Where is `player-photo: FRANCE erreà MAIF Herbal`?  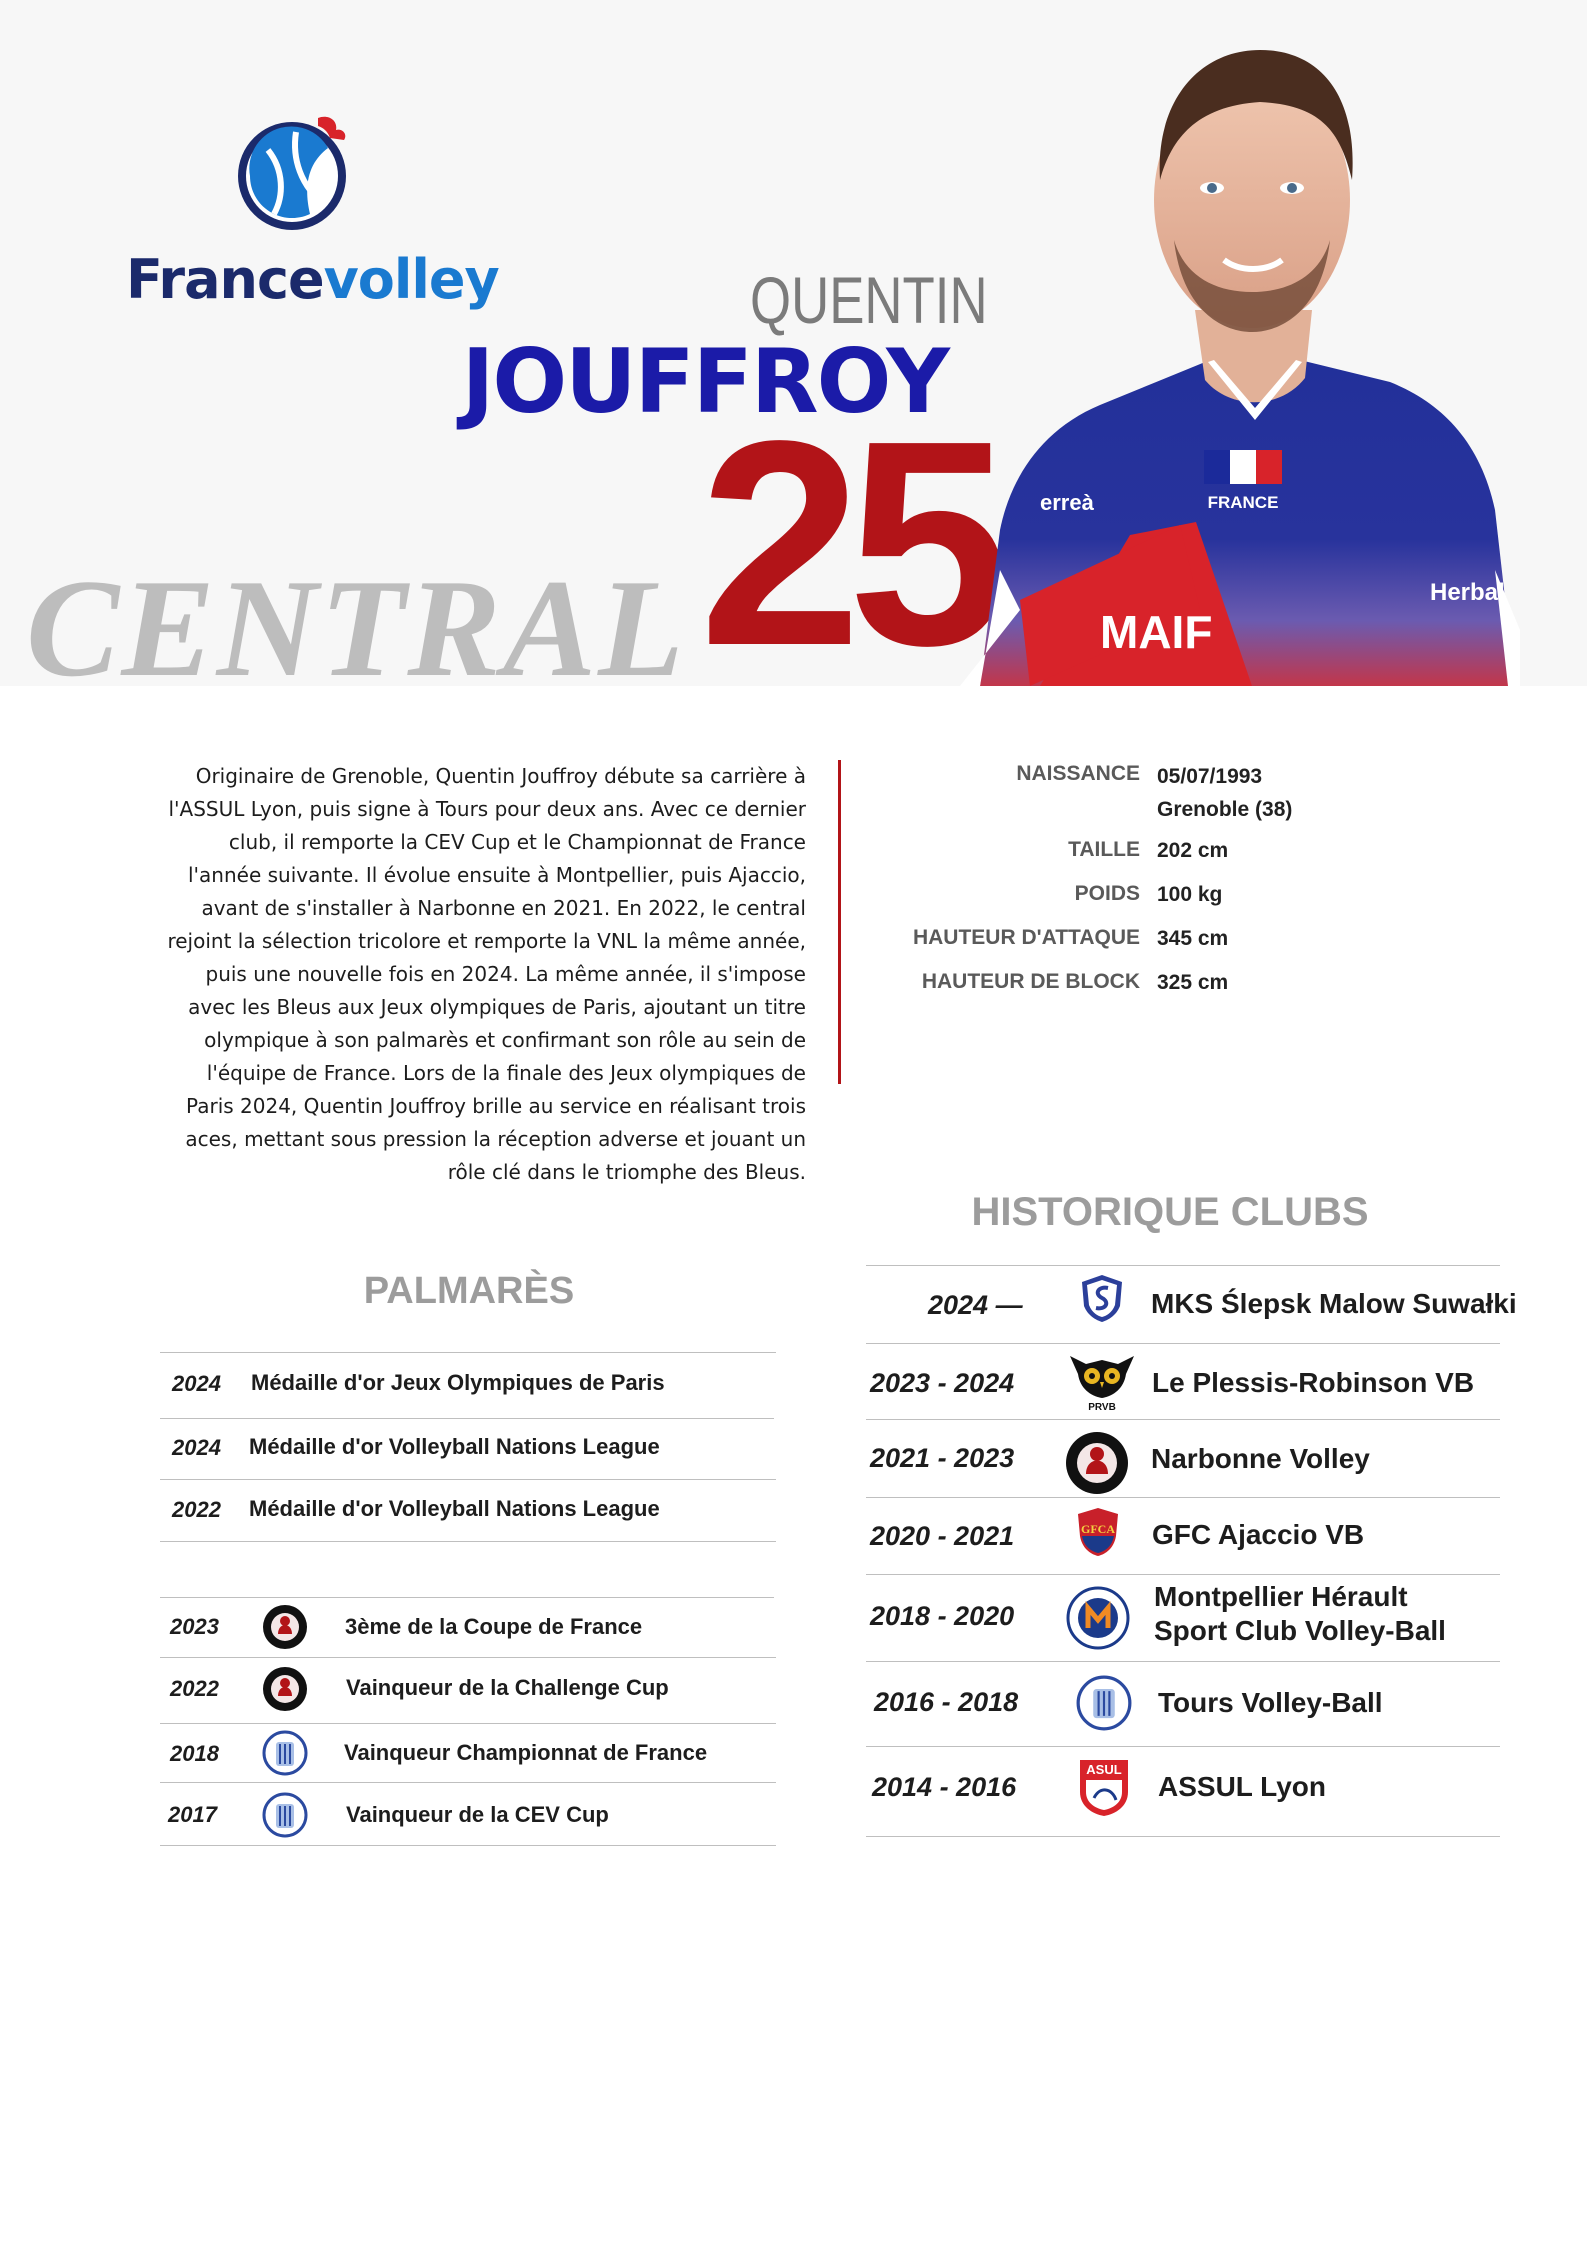 player-photo: FRANCE erreà MAIF Herbal is located at coordinates (1240, 368).